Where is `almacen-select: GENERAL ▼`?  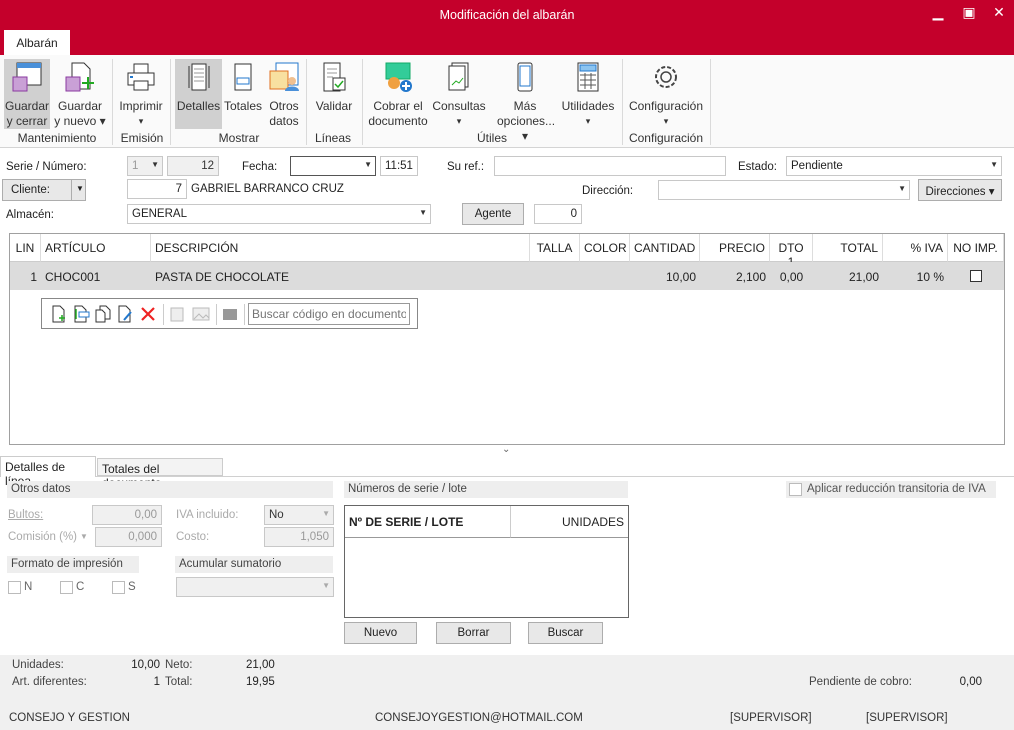
almacen-select: GENERAL ▼ is located at coordinates (279, 214).